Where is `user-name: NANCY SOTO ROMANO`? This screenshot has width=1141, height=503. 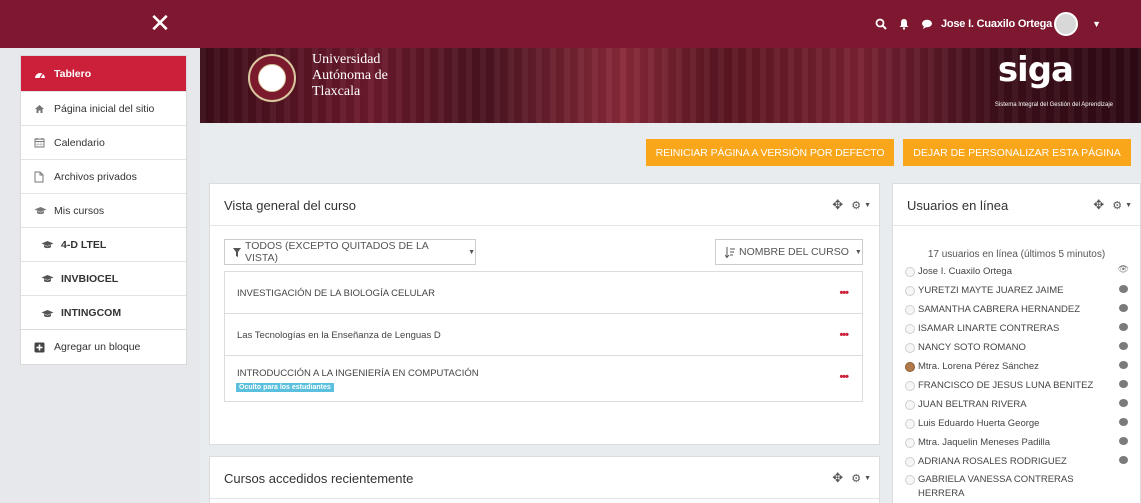 user-name: NANCY SOTO ROMANO is located at coordinates (972, 347).